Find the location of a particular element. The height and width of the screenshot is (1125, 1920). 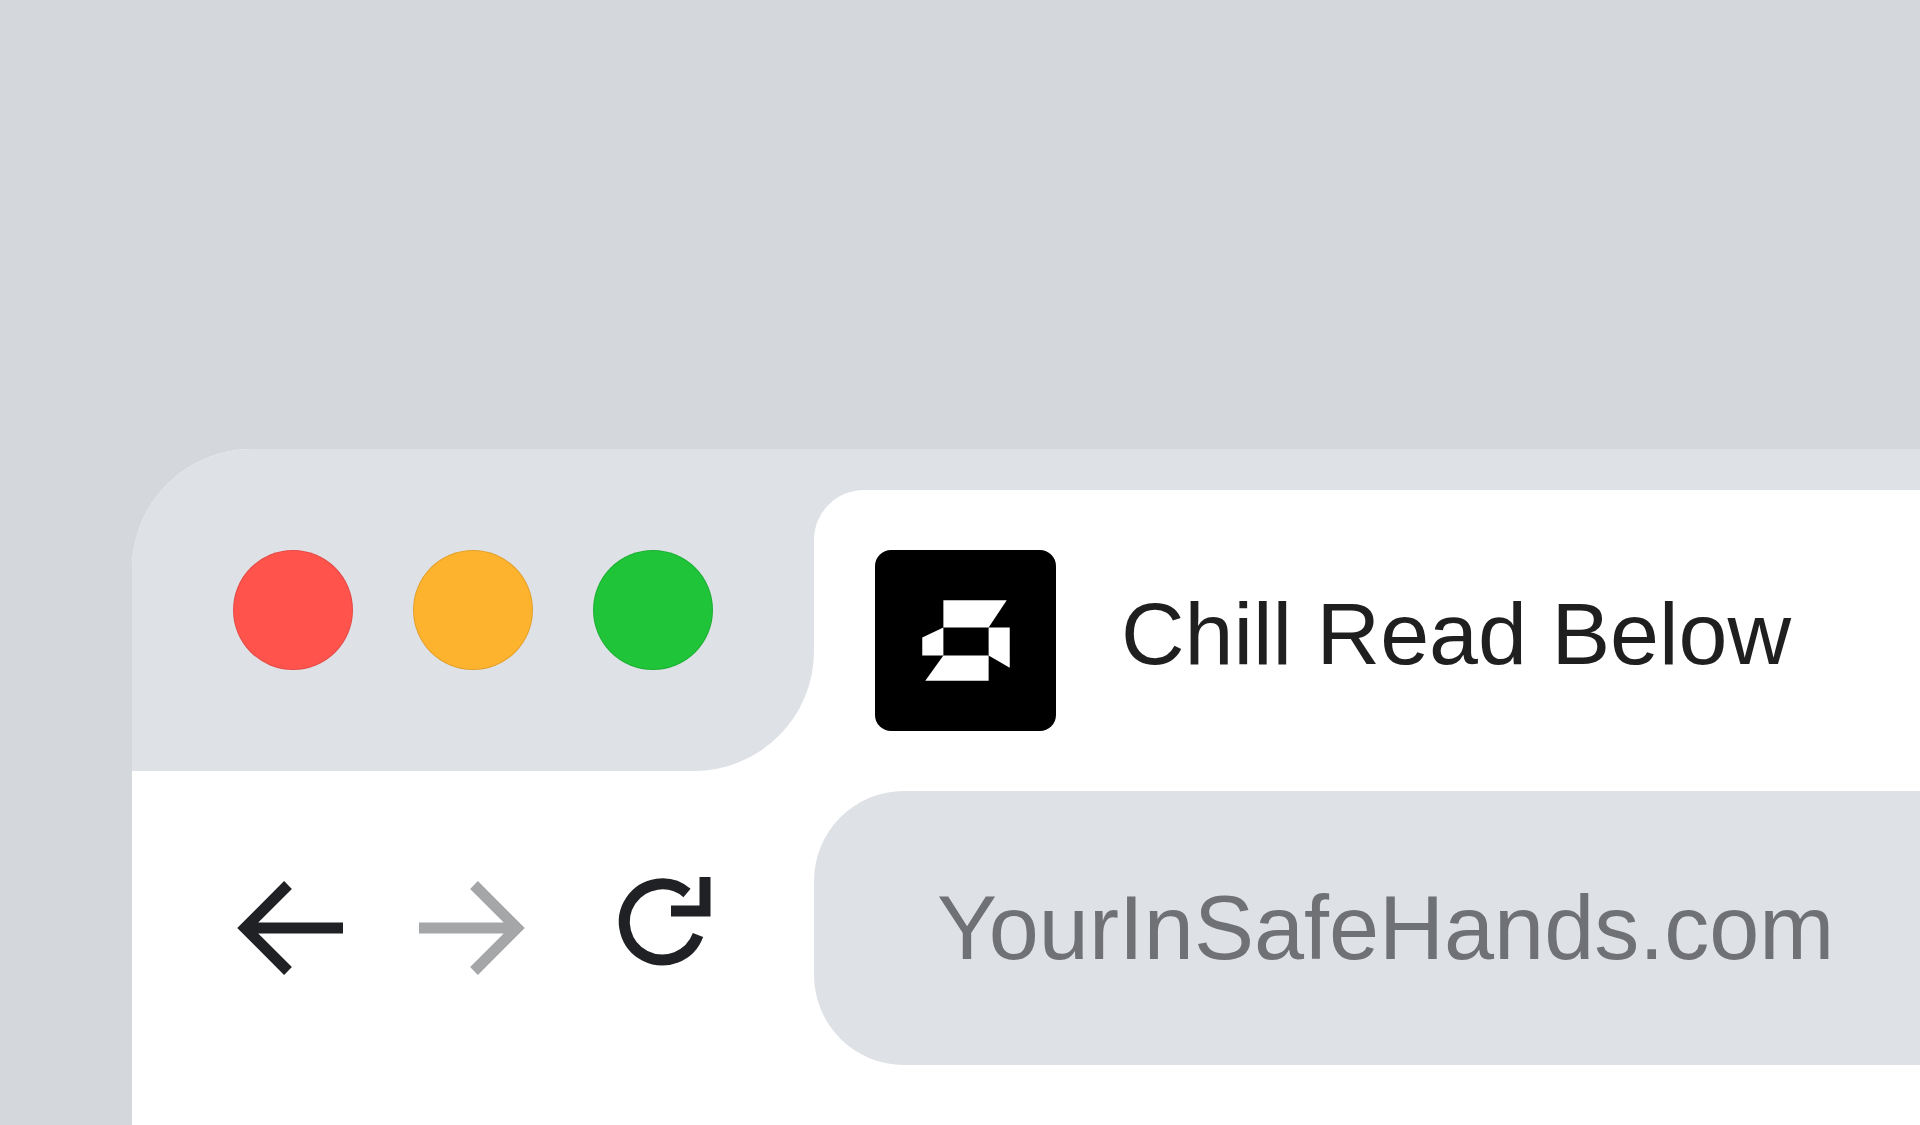

address-field: YourInSafeHands.com is located at coordinates (1367, 928).